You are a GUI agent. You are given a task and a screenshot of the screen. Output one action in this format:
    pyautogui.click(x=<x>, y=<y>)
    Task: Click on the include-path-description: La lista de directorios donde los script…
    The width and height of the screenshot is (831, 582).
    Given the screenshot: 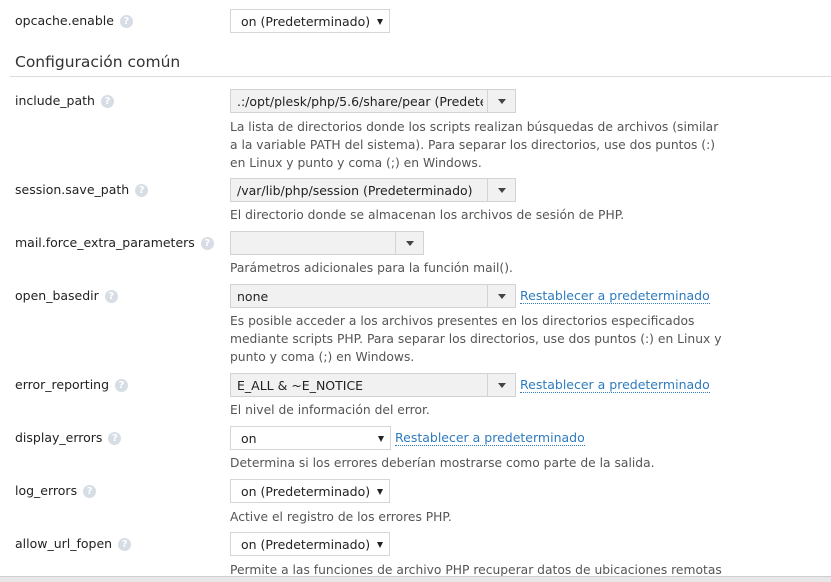 What is the action you would take?
    pyautogui.click(x=474, y=145)
    